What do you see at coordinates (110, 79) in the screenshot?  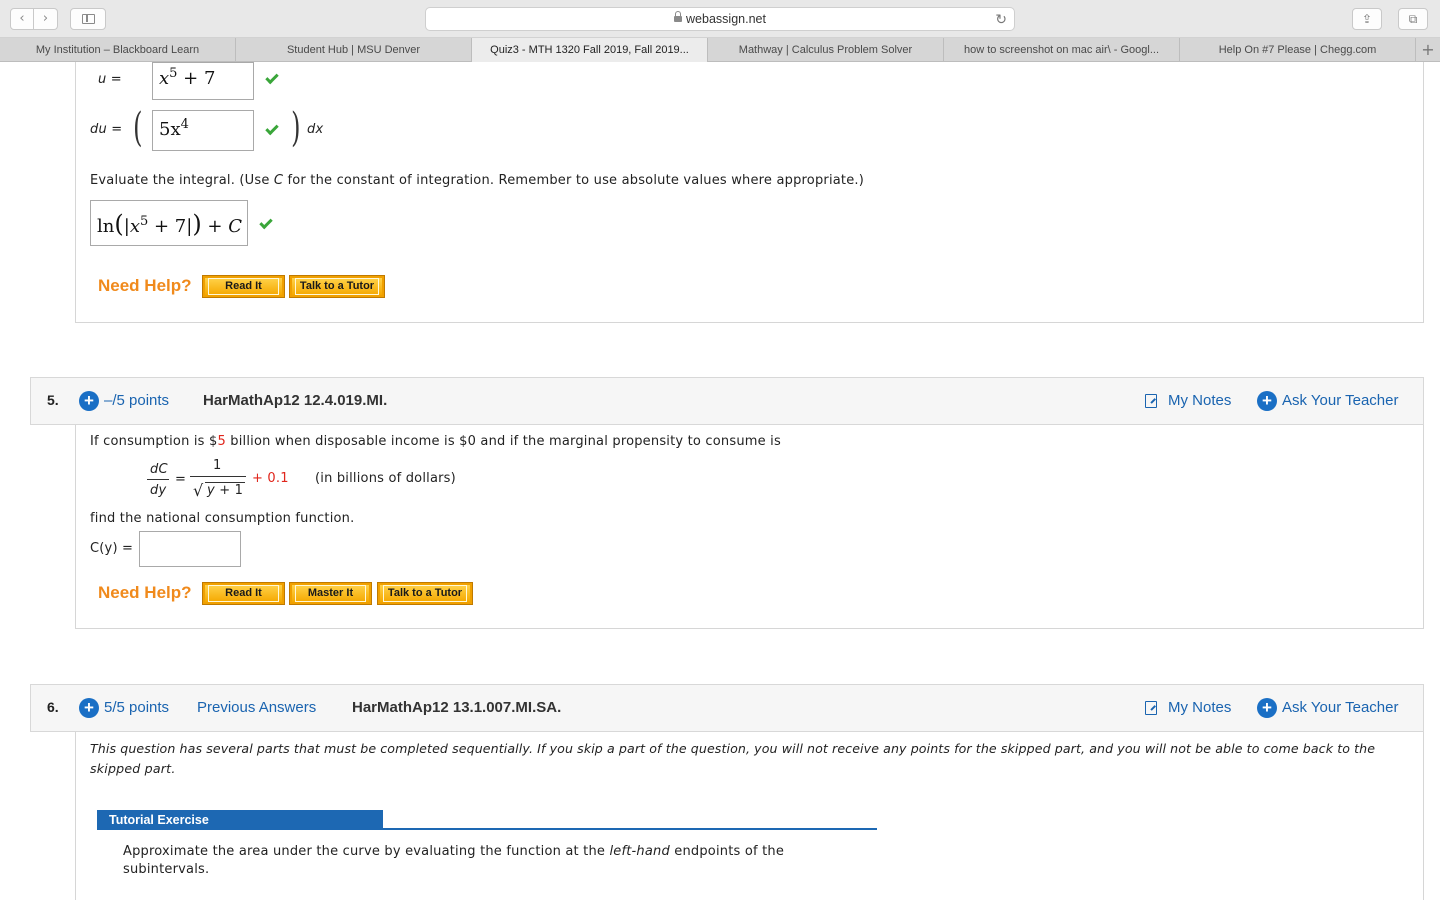 I see `u-label: u =` at bounding box center [110, 79].